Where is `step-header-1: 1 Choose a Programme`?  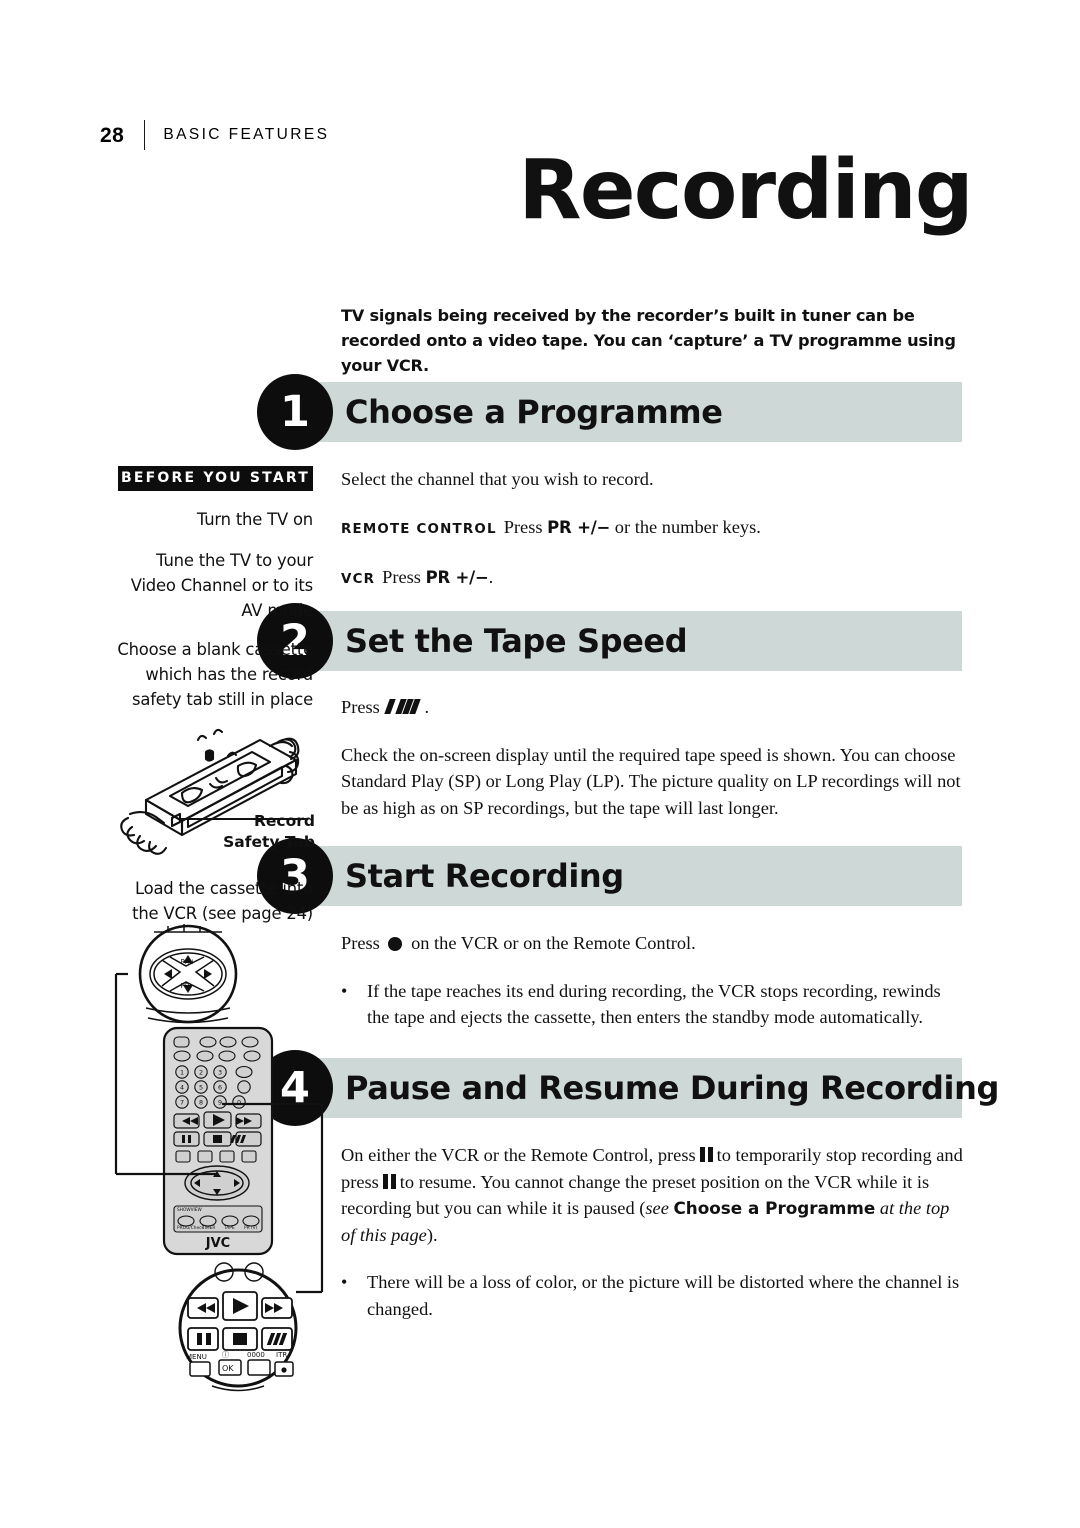
step-header-1: 1 Choose a Programme is located at coordinates (609, 412).